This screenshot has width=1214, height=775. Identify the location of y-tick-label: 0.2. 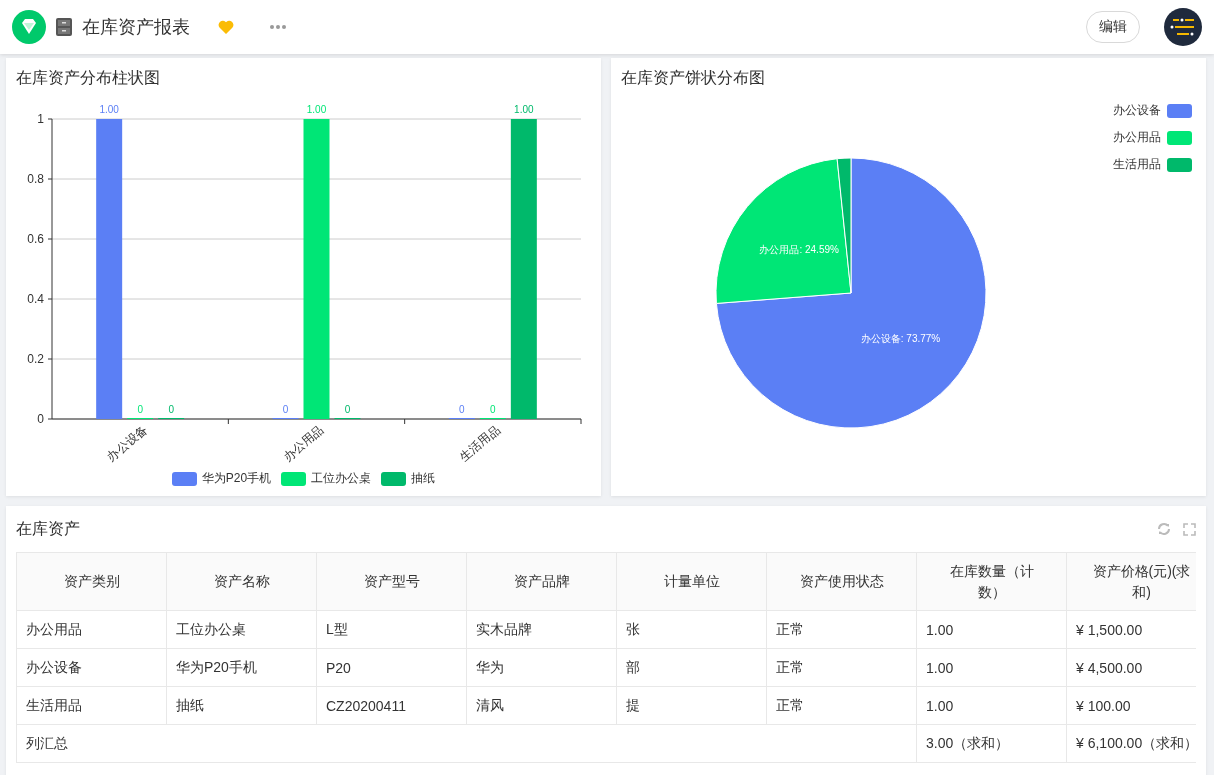
(35, 359).